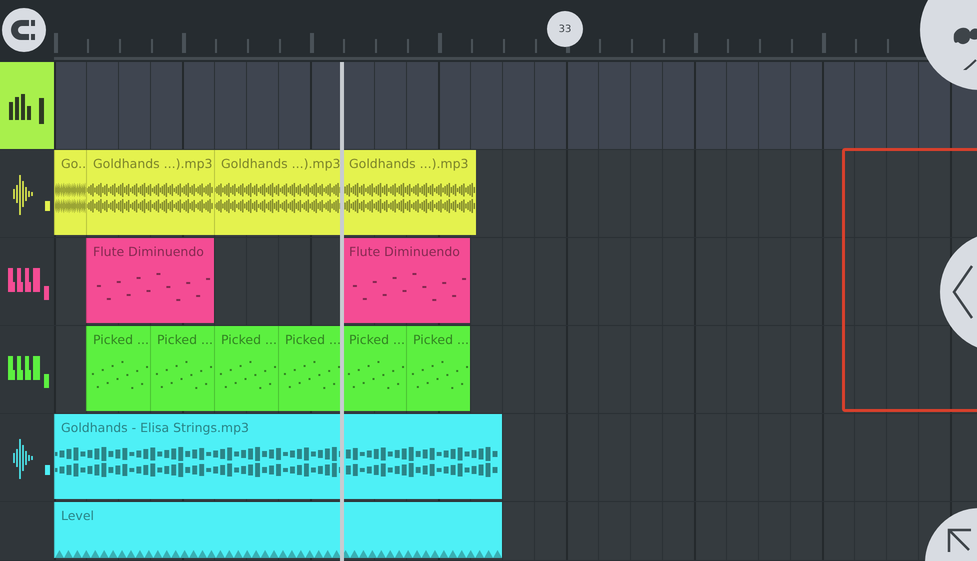 This screenshot has height=561, width=977. I want to click on position-marker: 33, so click(565, 29).